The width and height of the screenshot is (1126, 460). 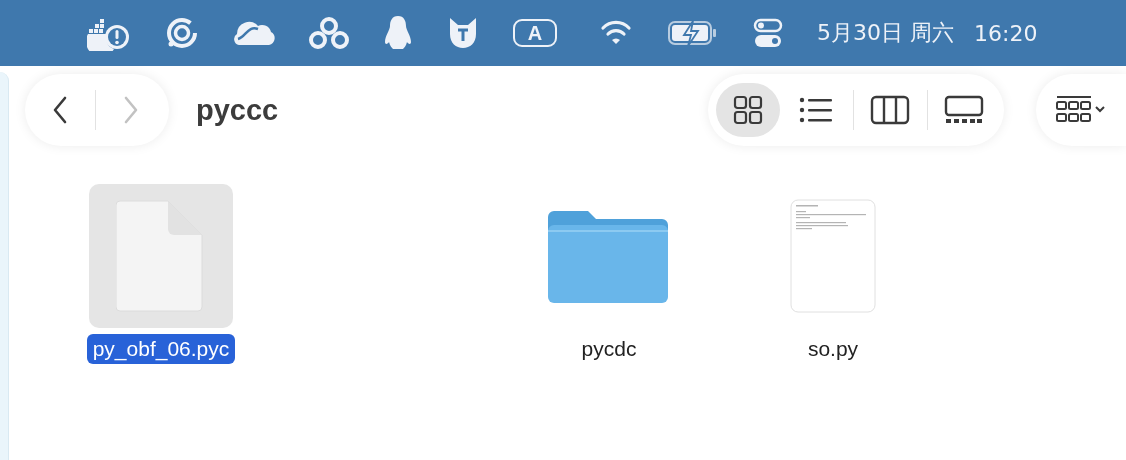 I want to click on list-icon, so click(x=816, y=110).